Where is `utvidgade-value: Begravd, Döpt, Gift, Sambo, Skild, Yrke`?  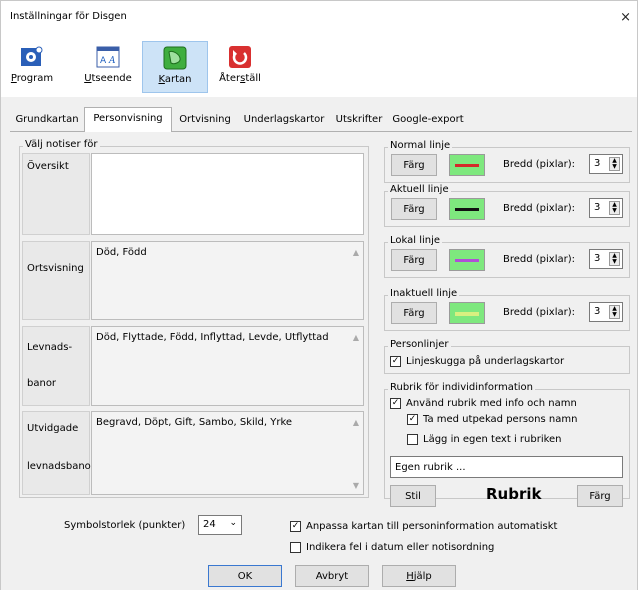
utvidgade-value: Begravd, Döpt, Gift, Sambo, Skild, Yrke is located at coordinates (194, 422).